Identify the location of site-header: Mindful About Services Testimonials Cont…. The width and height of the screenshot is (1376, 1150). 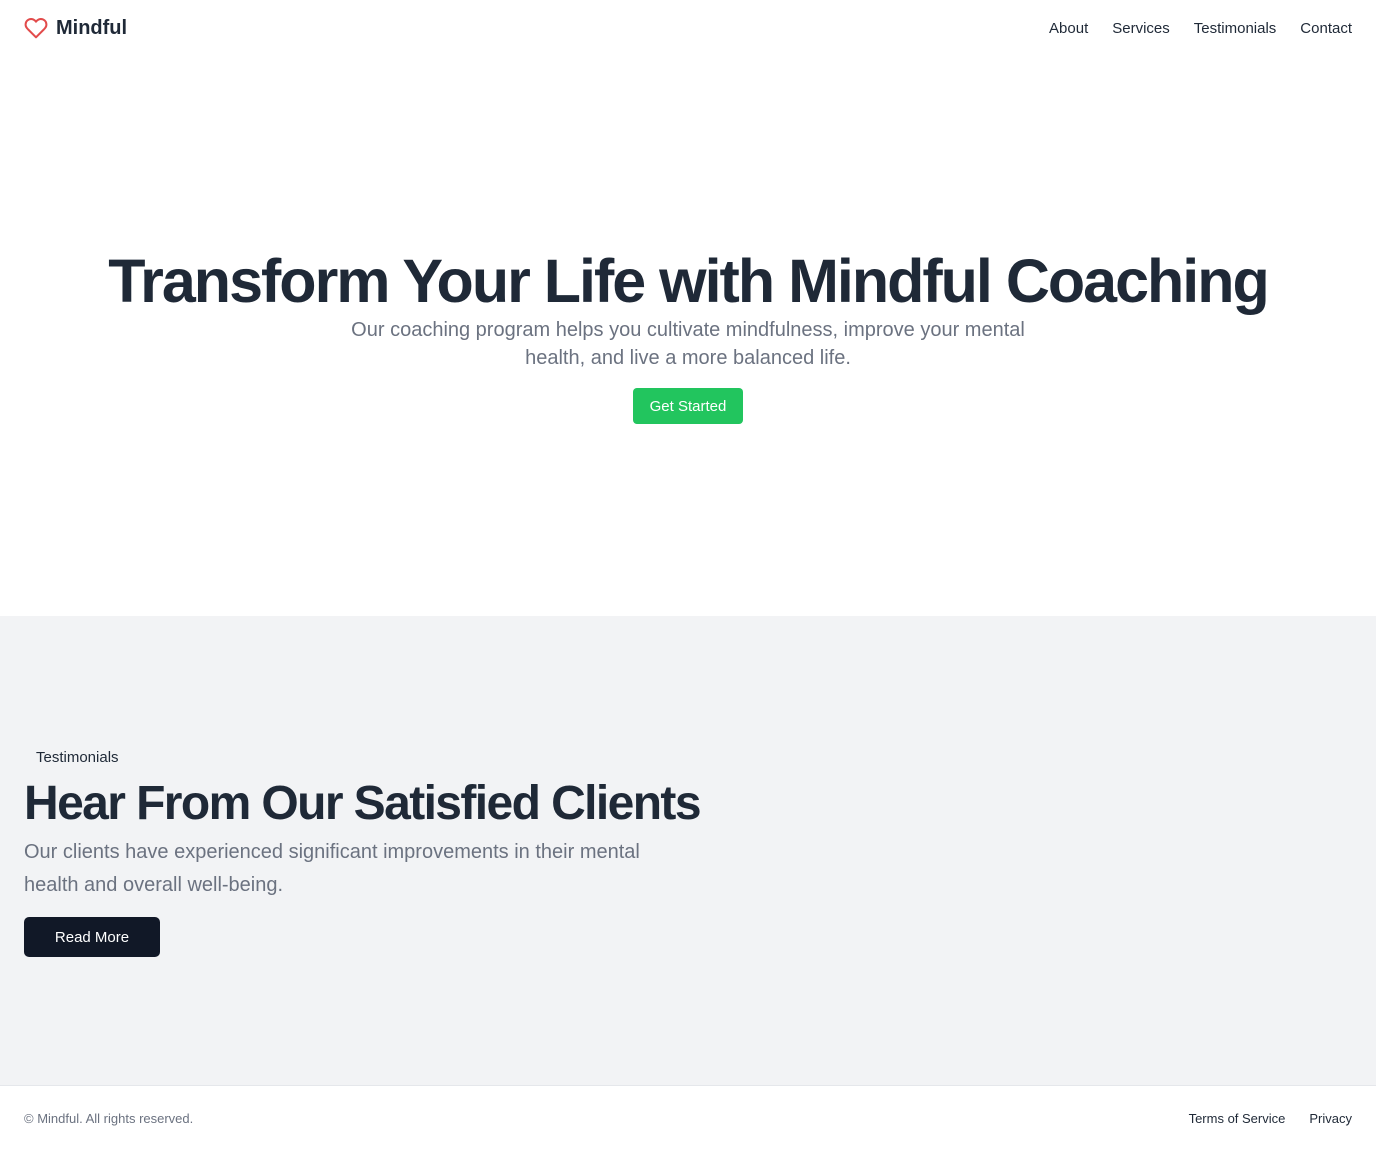
(688, 28).